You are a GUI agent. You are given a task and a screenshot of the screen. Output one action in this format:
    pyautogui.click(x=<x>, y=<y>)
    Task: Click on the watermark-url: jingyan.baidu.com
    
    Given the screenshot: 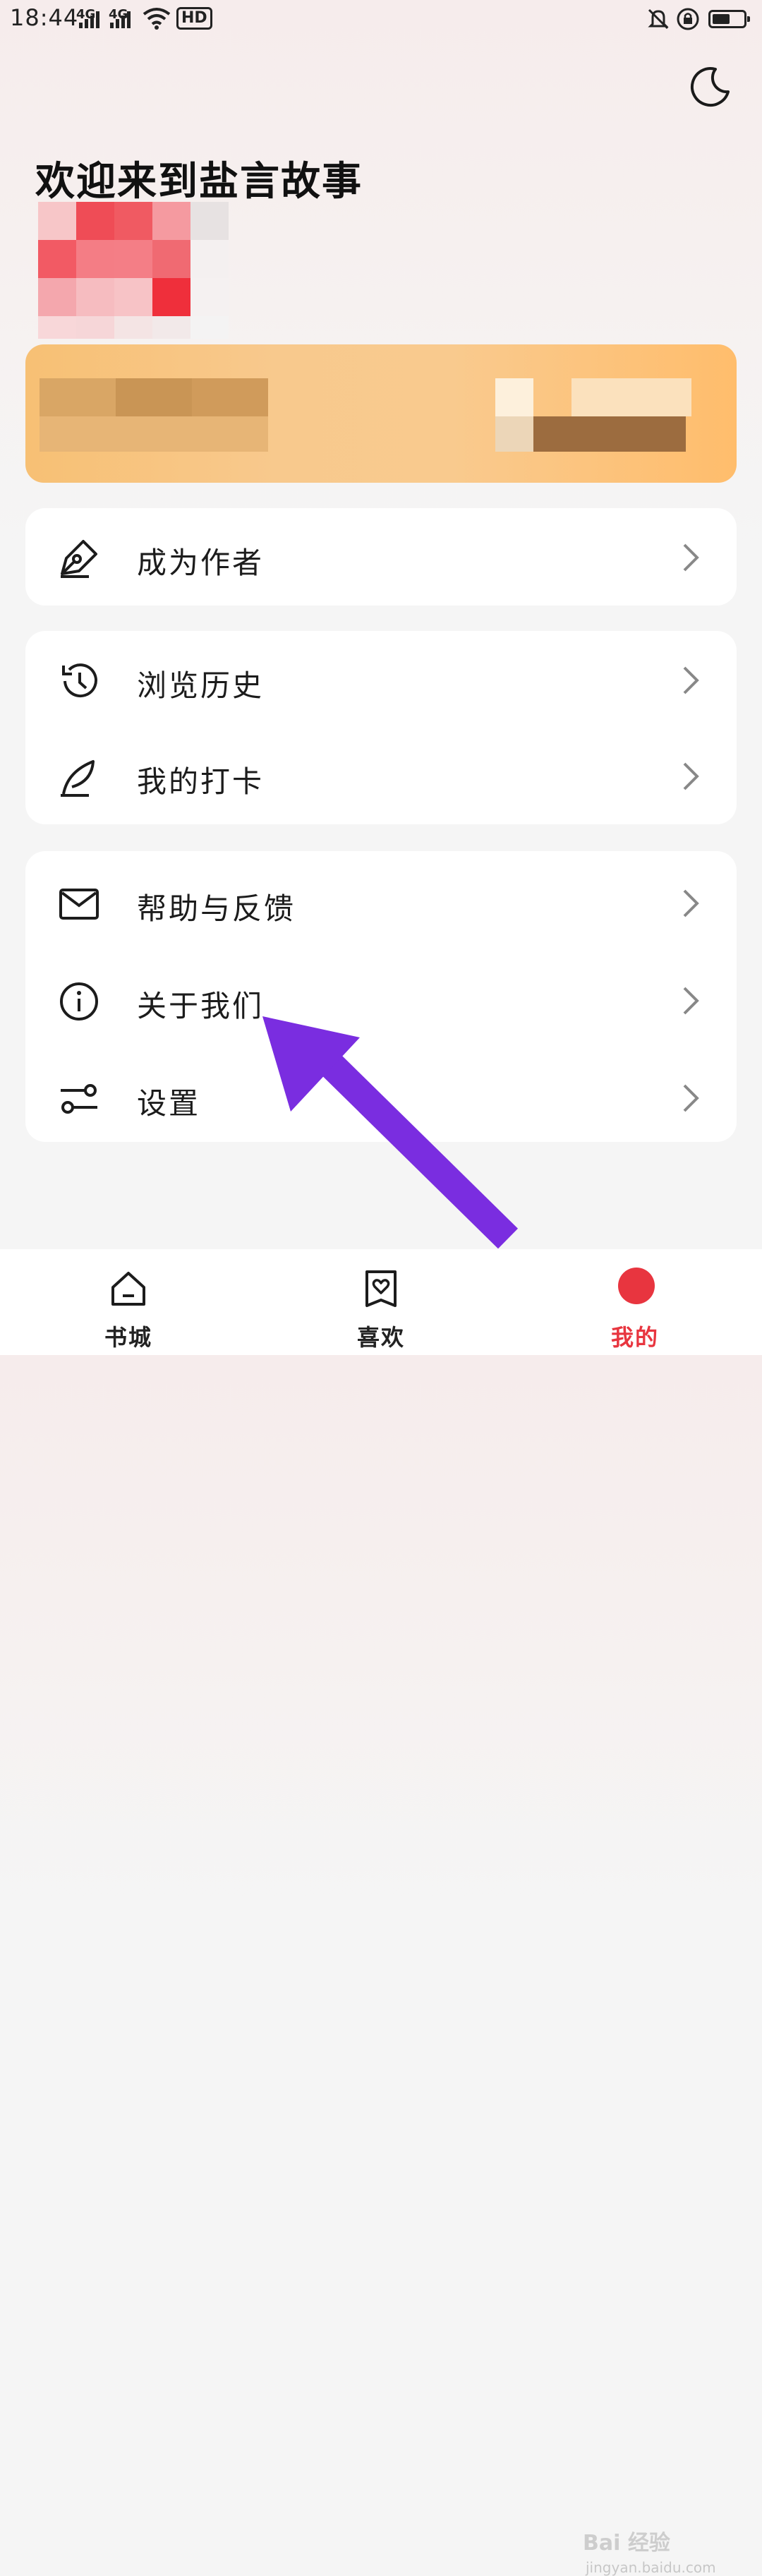 What is the action you would take?
    pyautogui.click(x=651, y=2567)
    